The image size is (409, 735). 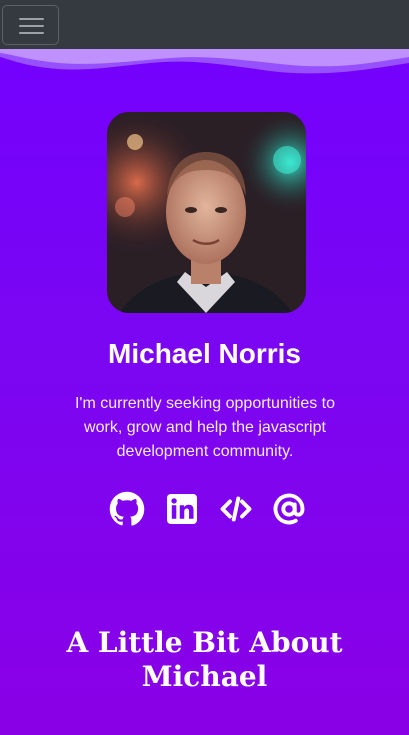 What do you see at coordinates (209, 509) in the screenshot?
I see `social-links` at bounding box center [209, 509].